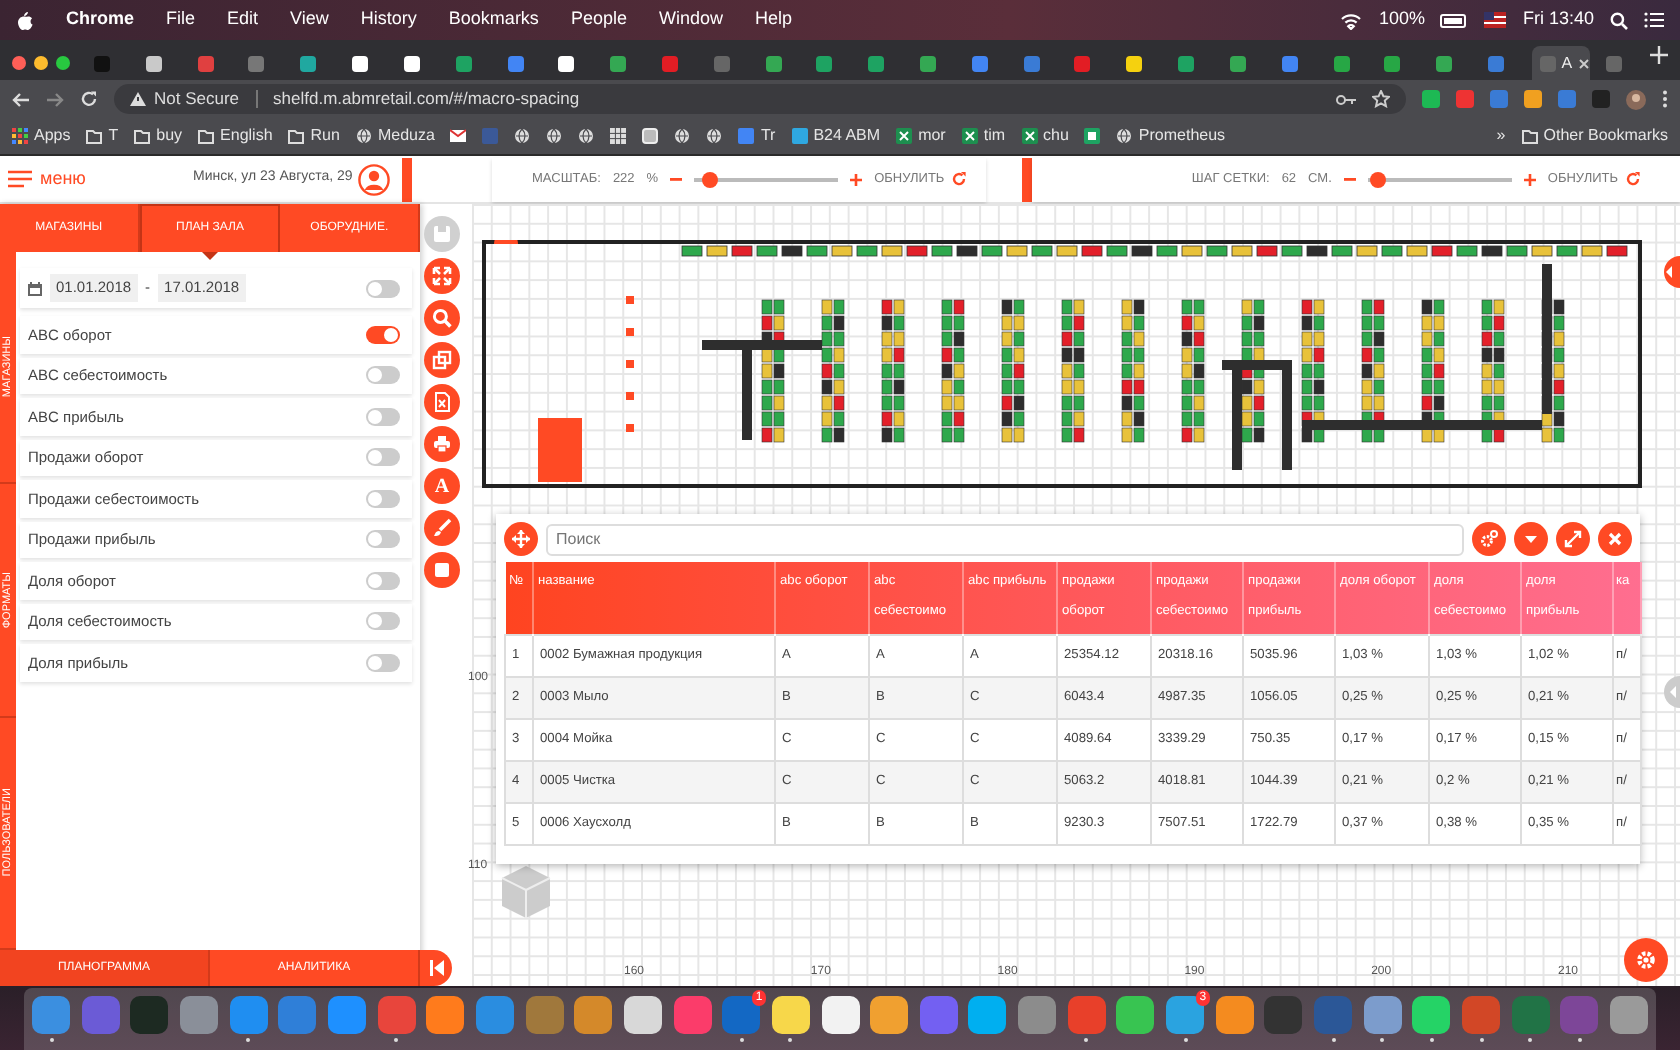 This screenshot has height=1050, width=1680. What do you see at coordinates (690, 20) in the screenshot?
I see `menu-item: Window` at bounding box center [690, 20].